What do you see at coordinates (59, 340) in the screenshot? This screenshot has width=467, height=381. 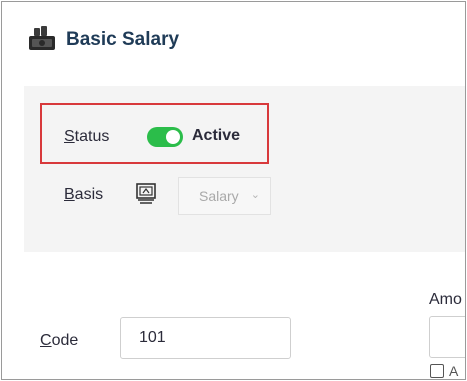 I see `code-label: Code` at bounding box center [59, 340].